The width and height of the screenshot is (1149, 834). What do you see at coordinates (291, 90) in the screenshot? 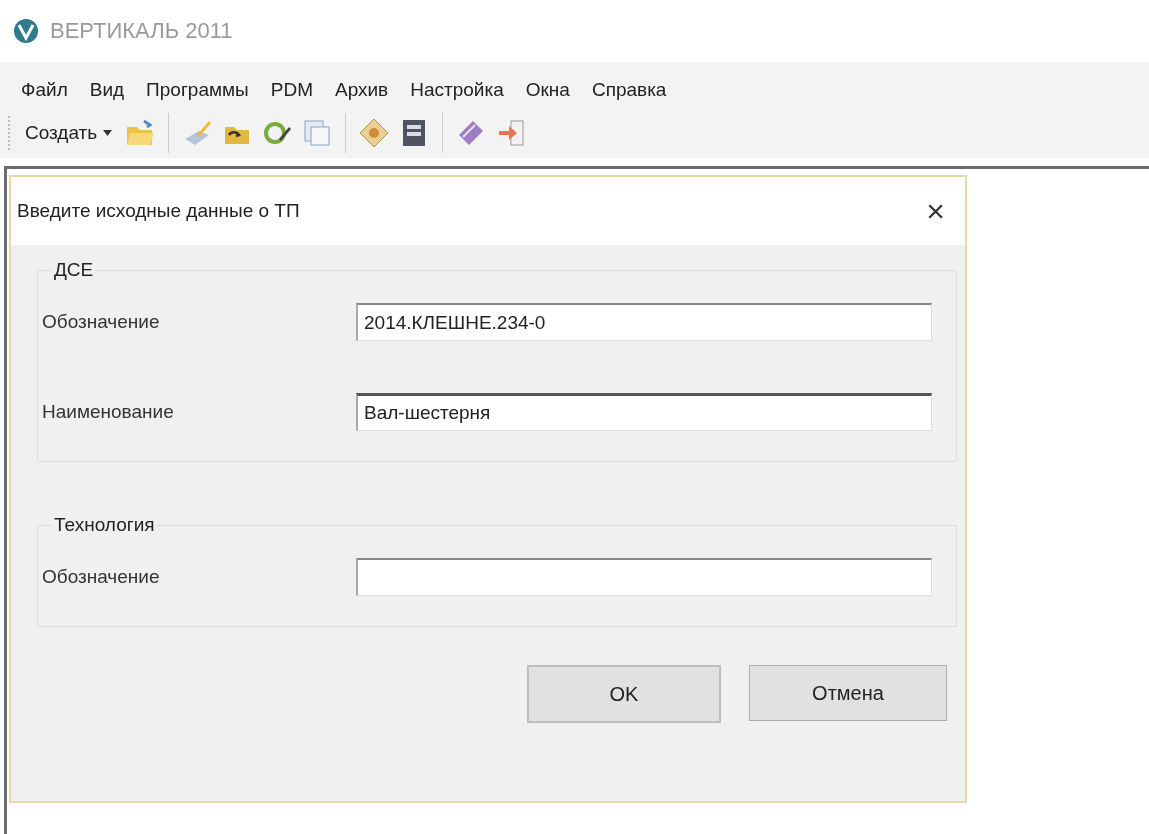
I see `menu-item: PDM` at bounding box center [291, 90].